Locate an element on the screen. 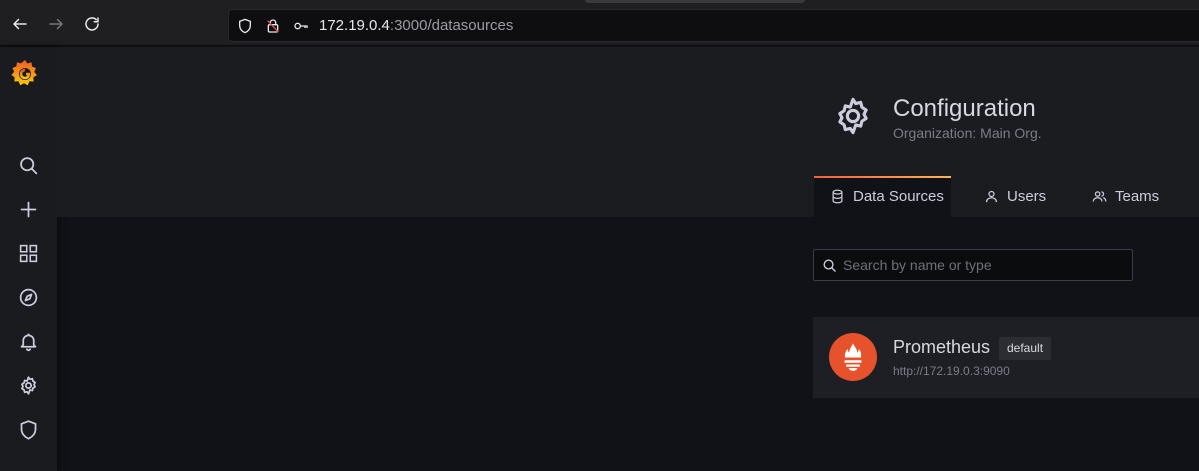 This screenshot has height=471, width=1199. url-host: 172.19.0.4 is located at coordinates (354, 25).